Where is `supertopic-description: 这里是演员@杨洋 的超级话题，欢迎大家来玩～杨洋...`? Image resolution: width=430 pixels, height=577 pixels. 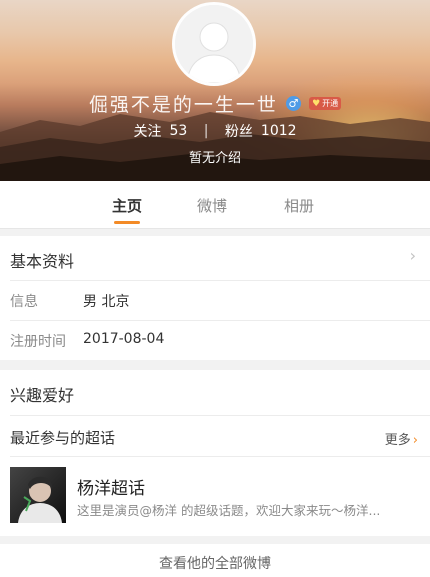
supertopic-description: 这里是演员@杨洋 的超级话题，欢迎大家来玩～杨洋... is located at coordinates (229, 510).